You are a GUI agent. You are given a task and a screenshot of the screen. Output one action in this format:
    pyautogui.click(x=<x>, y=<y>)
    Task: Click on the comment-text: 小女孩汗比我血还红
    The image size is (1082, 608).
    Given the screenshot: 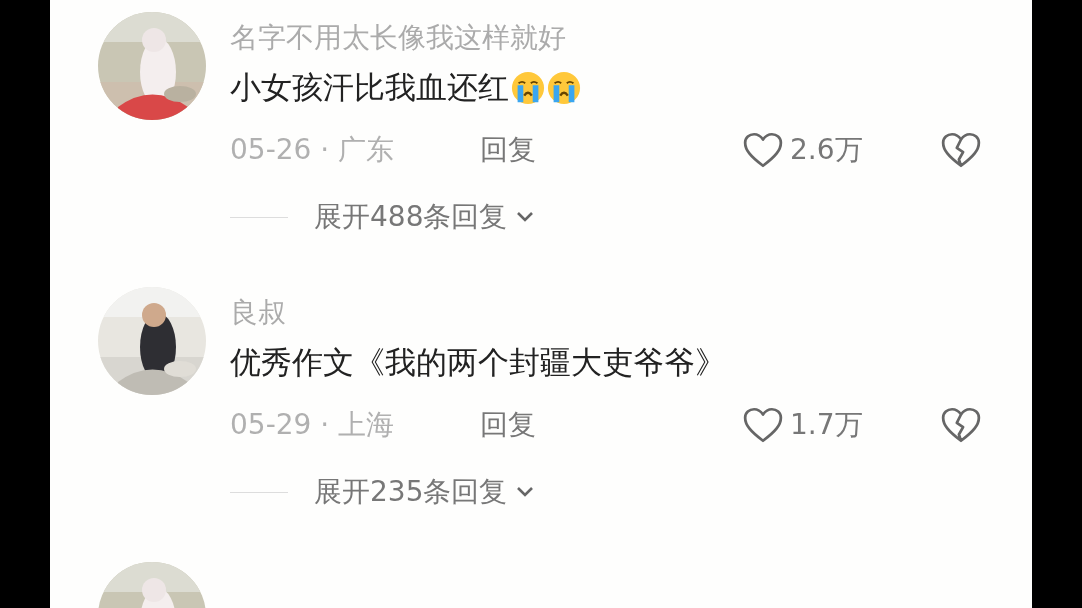 What is the action you would take?
    pyautogui.click(x=369, y=87)
    